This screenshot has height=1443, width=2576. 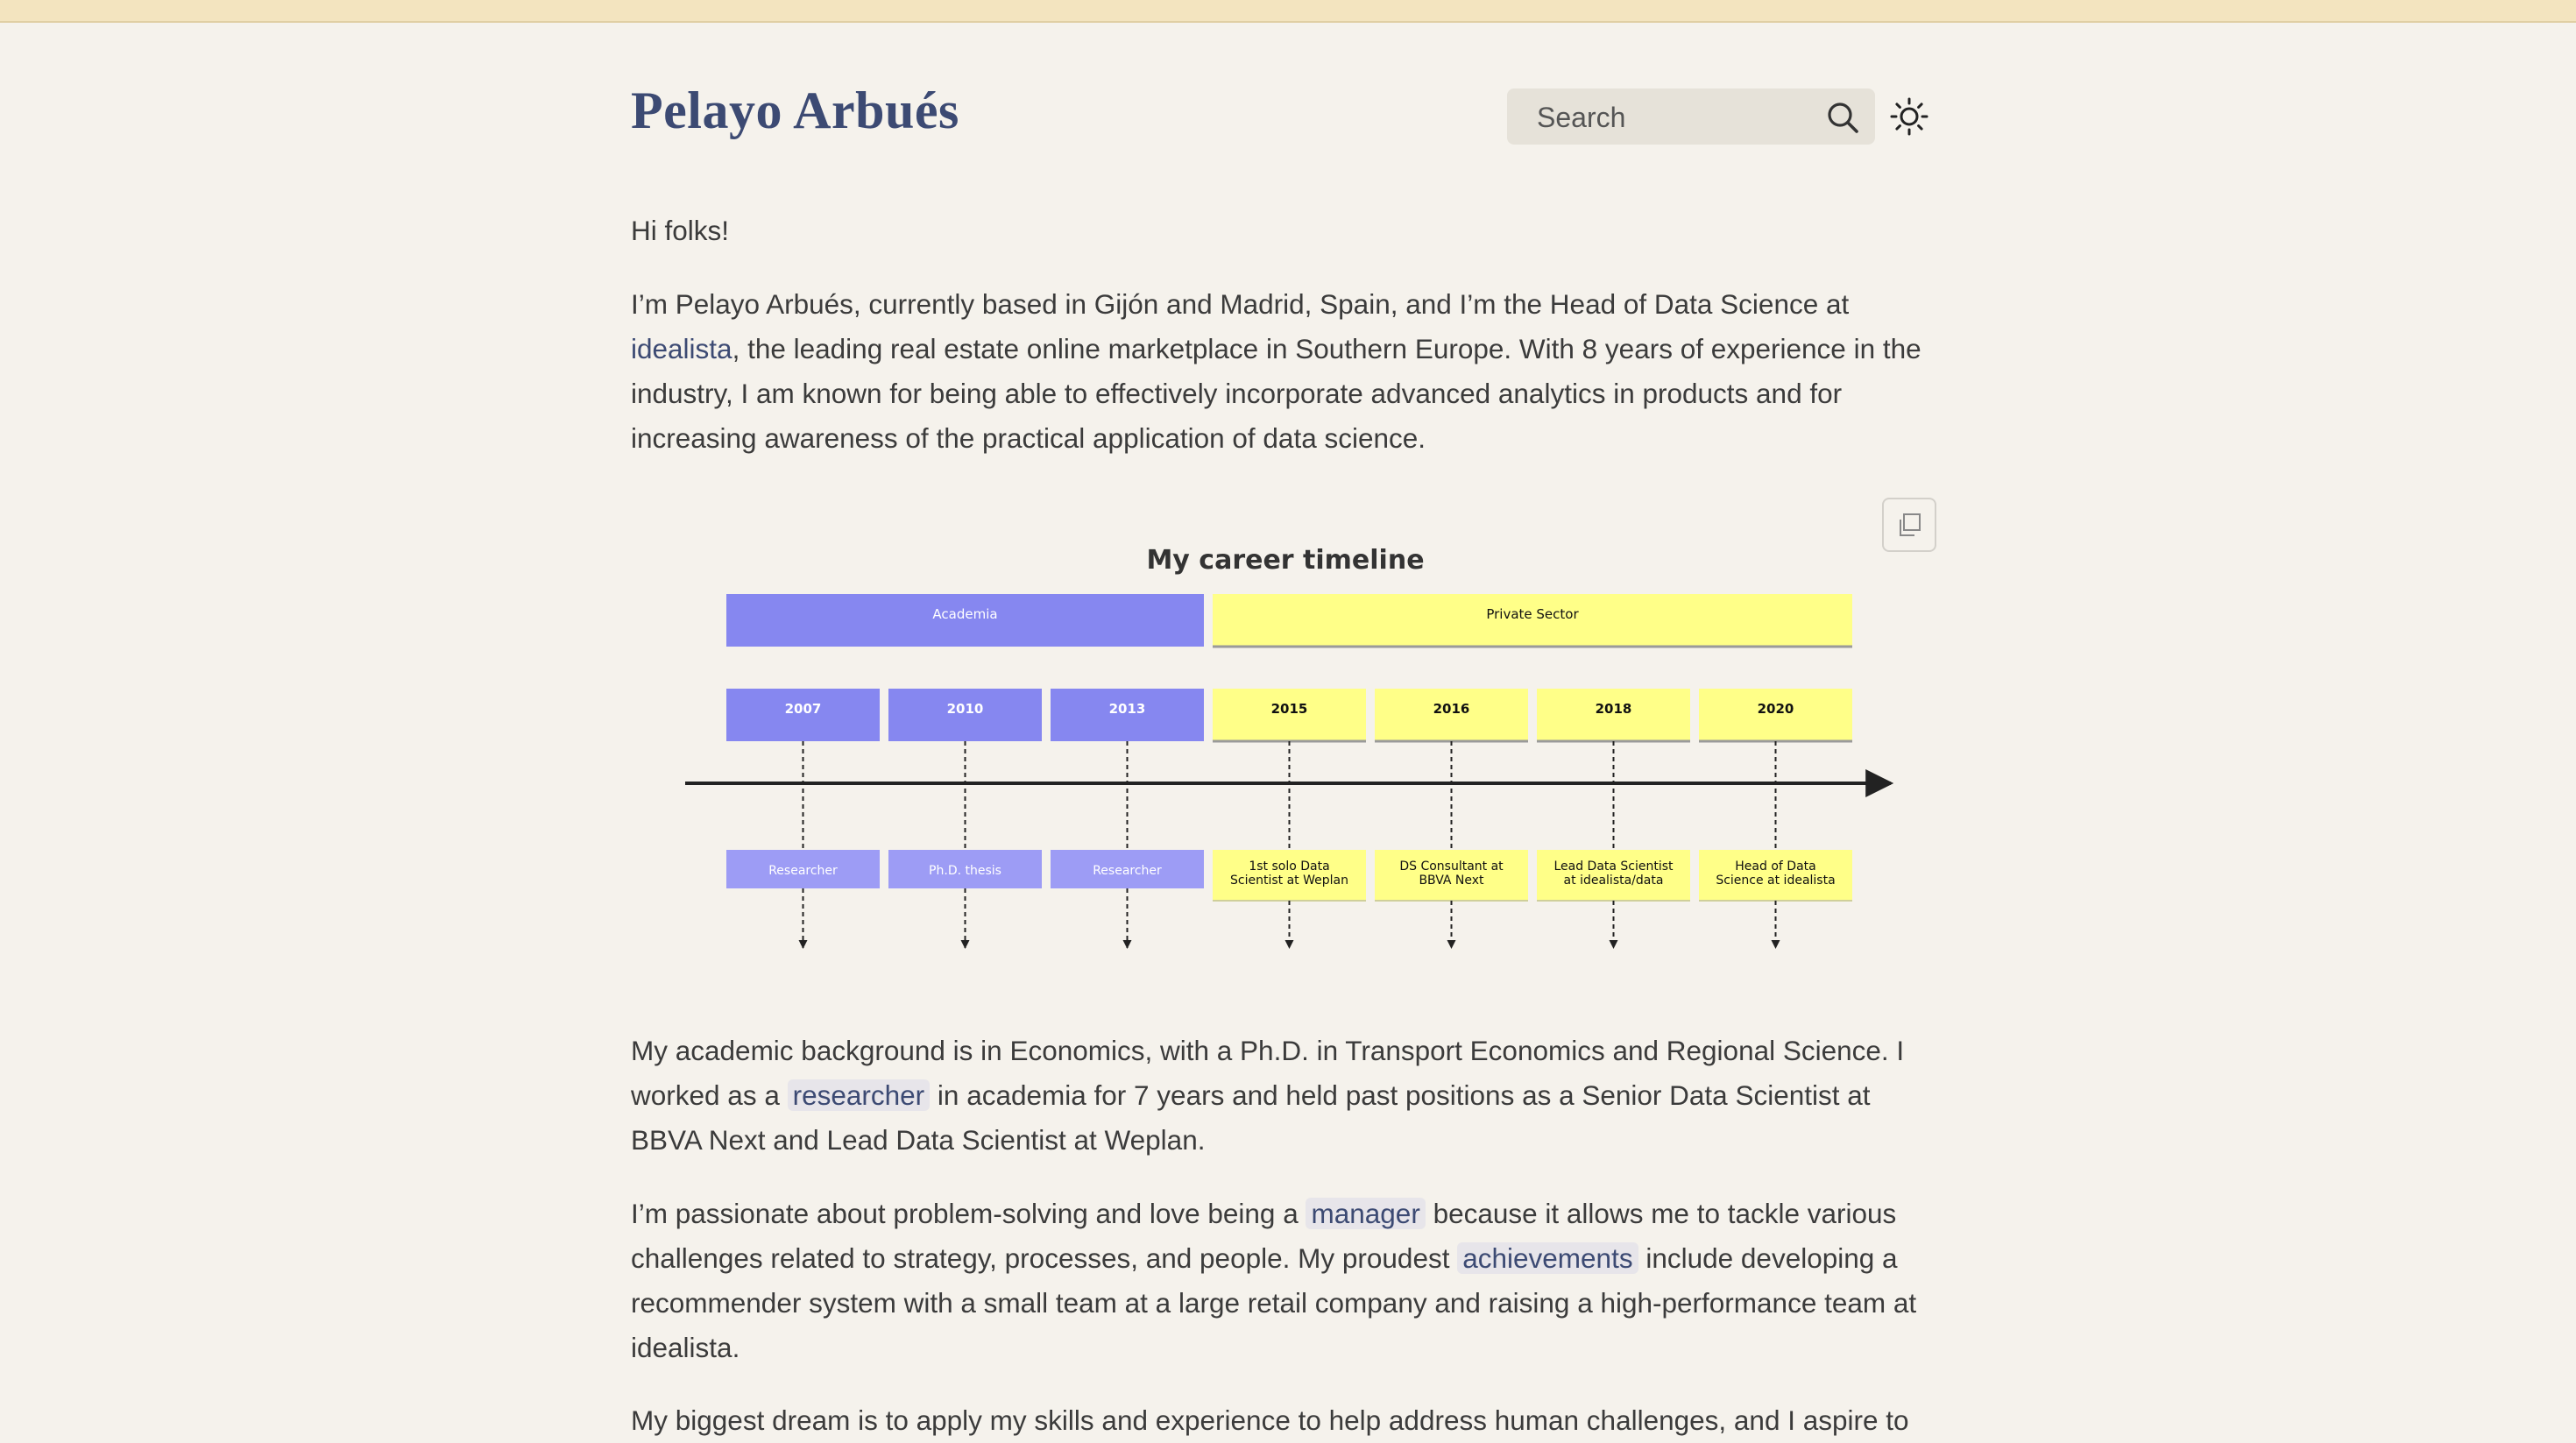 What do you see at coordinates (859, 1095) in the screenshot?
I see `researcher-link: researcher` at bounding box center [859, 1095].